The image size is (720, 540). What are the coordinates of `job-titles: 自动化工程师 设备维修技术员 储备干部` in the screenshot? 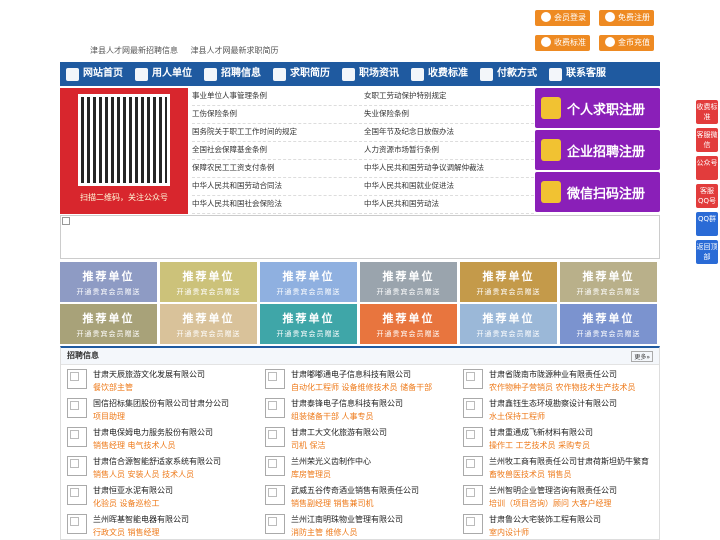 It's located at (361, 387).